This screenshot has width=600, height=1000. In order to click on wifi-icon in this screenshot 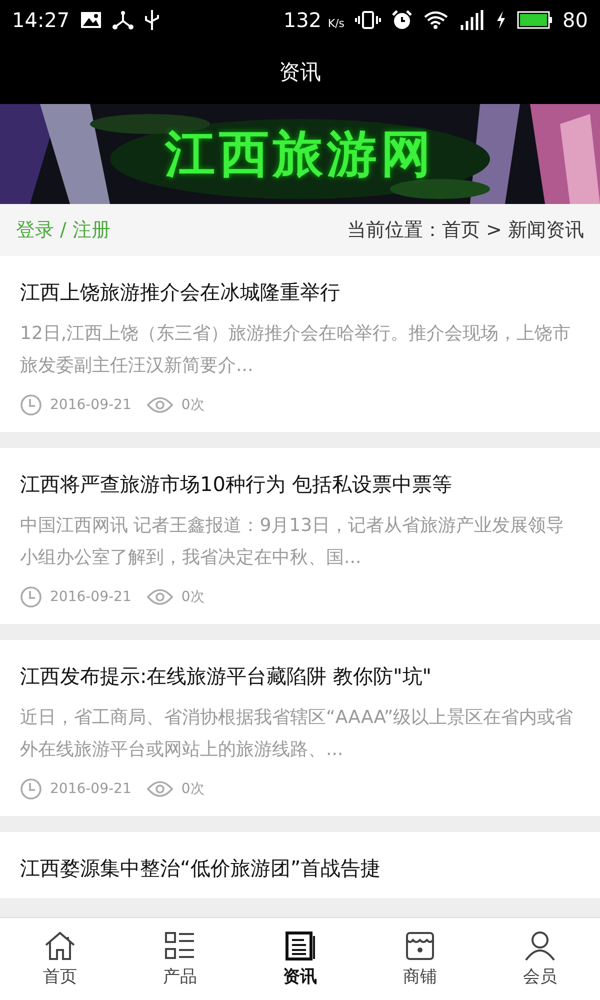, I will do `click(435, 20)`.